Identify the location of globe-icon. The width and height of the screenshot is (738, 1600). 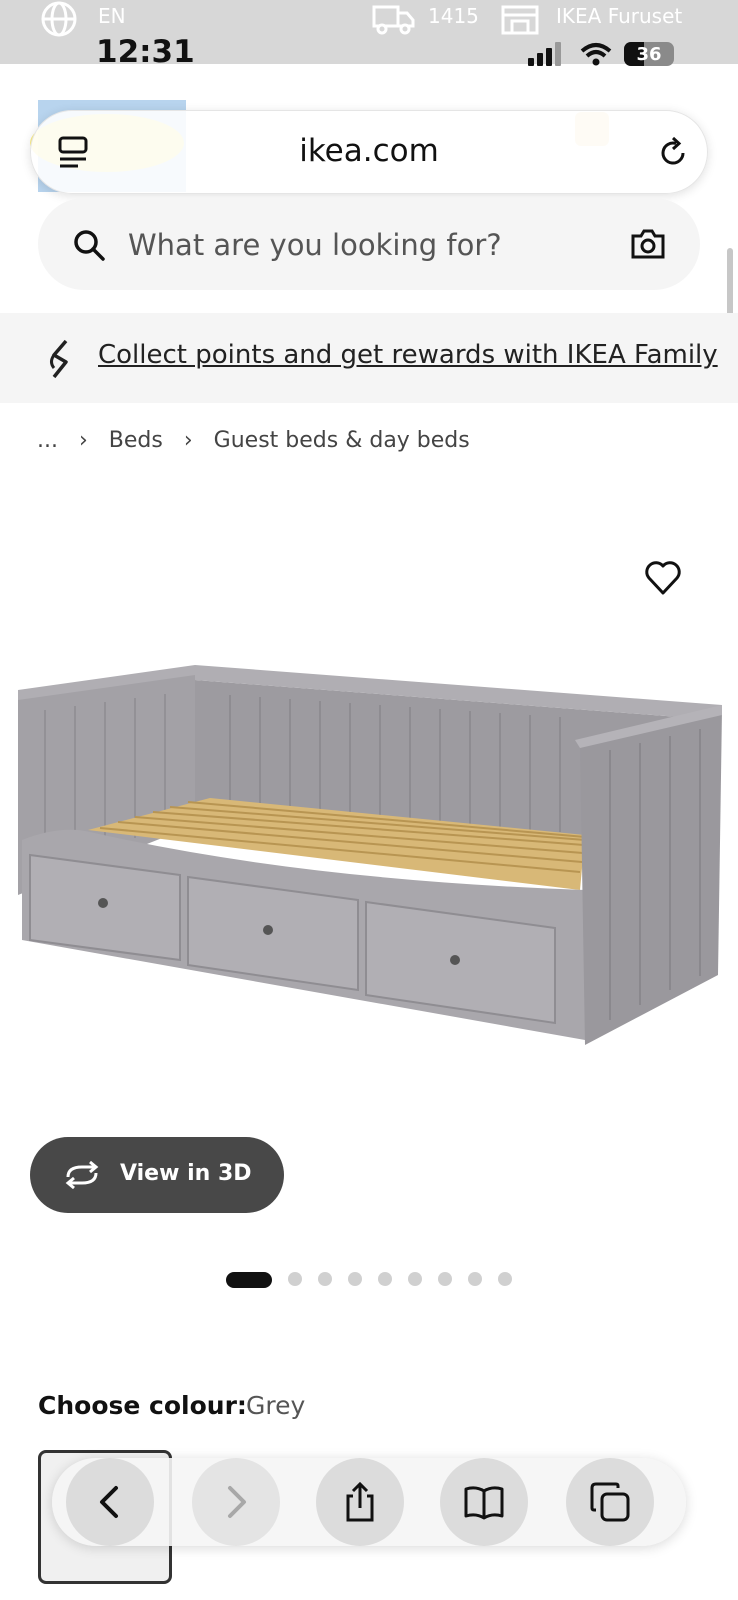
(59, 19).